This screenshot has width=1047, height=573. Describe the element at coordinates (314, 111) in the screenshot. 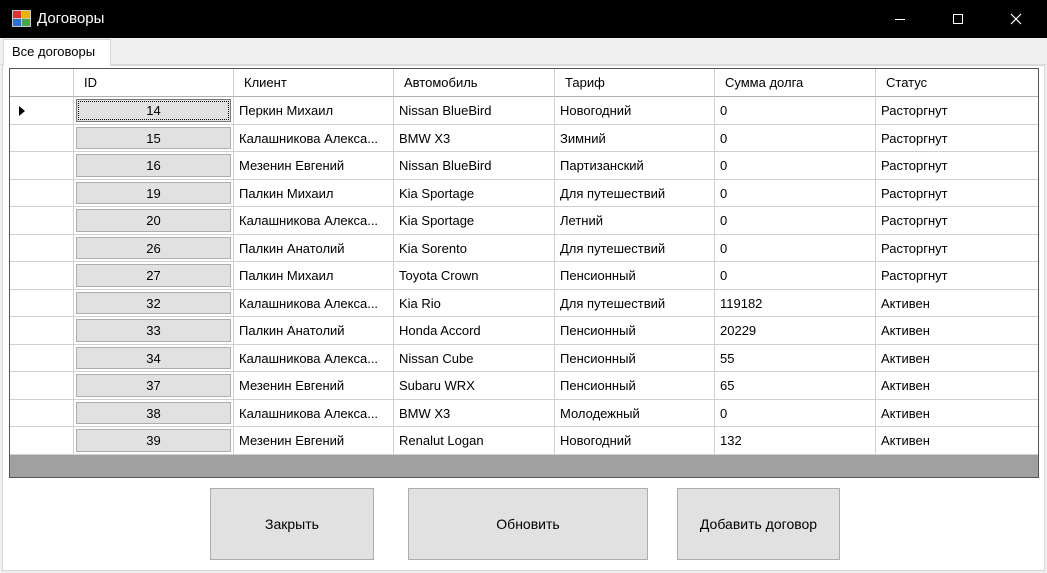

I see `cell-client: Перкин Михаил` at that location.